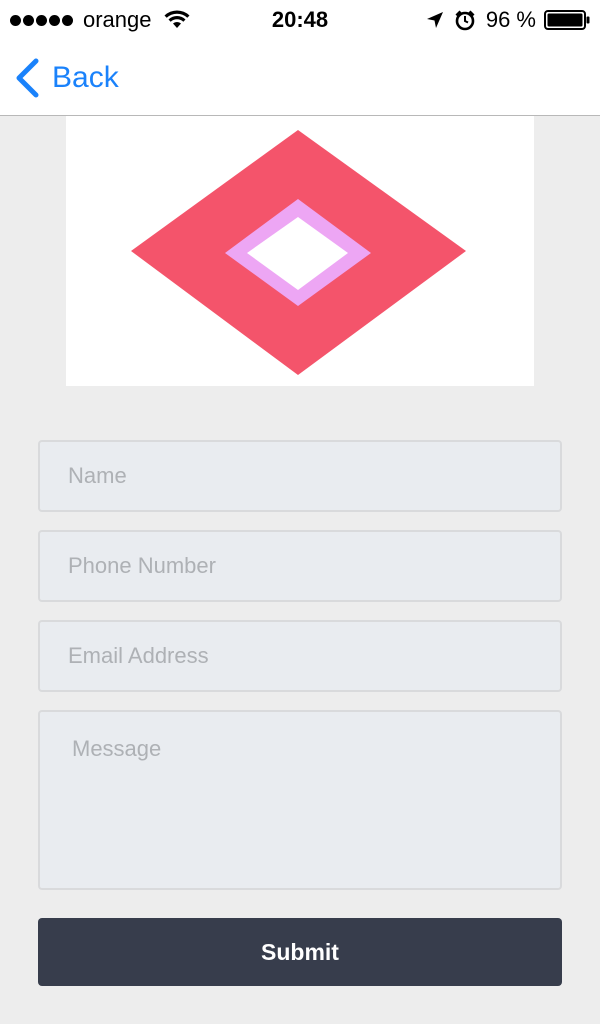 The image size is (600, 1024). What do you see at coordinates (85, 77) in the screenshot?
I see `back-label: Back` at bounding box center [85, 77].